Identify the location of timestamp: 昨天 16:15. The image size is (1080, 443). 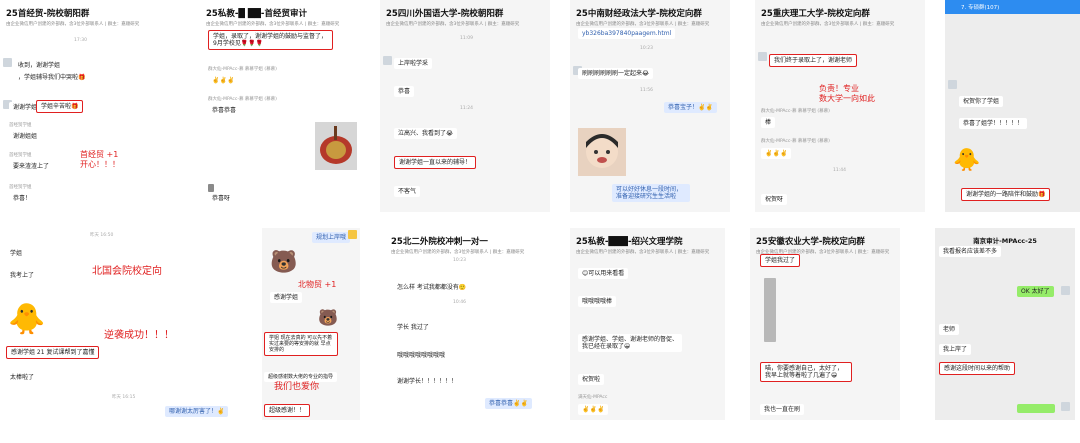
(124, 397).